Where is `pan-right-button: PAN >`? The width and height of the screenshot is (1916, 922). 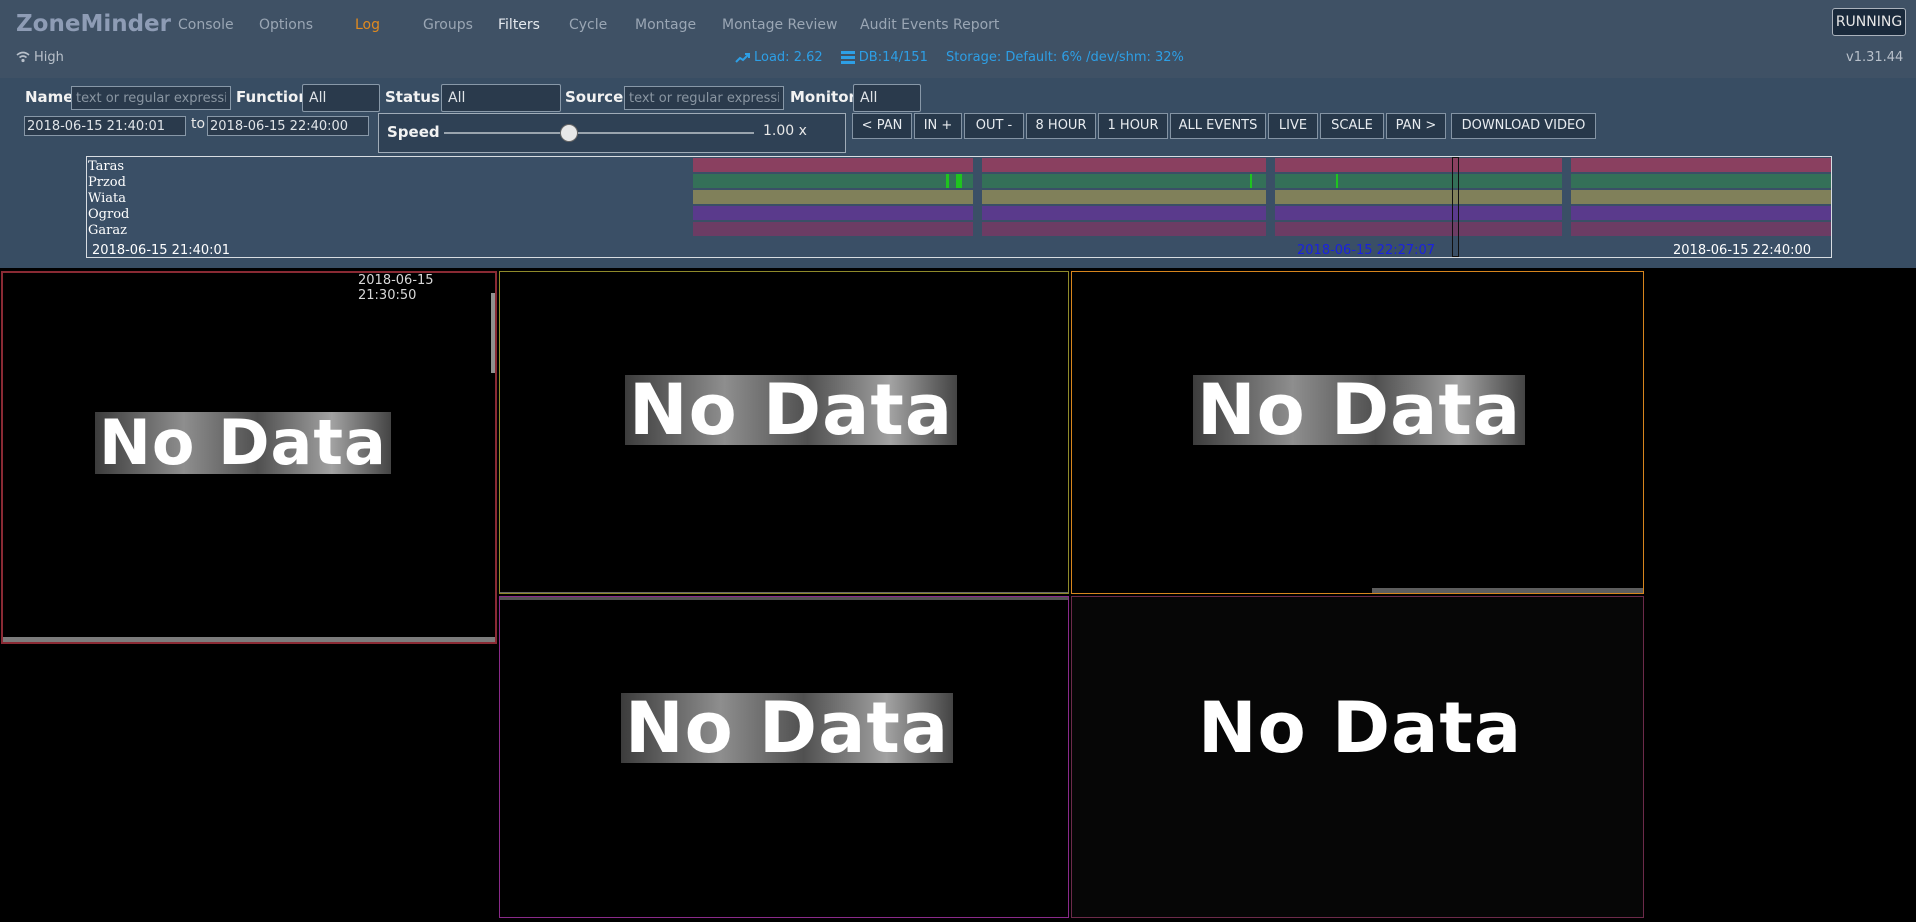 pan-right-button: PAN > is located at coordinates (1416, 126).